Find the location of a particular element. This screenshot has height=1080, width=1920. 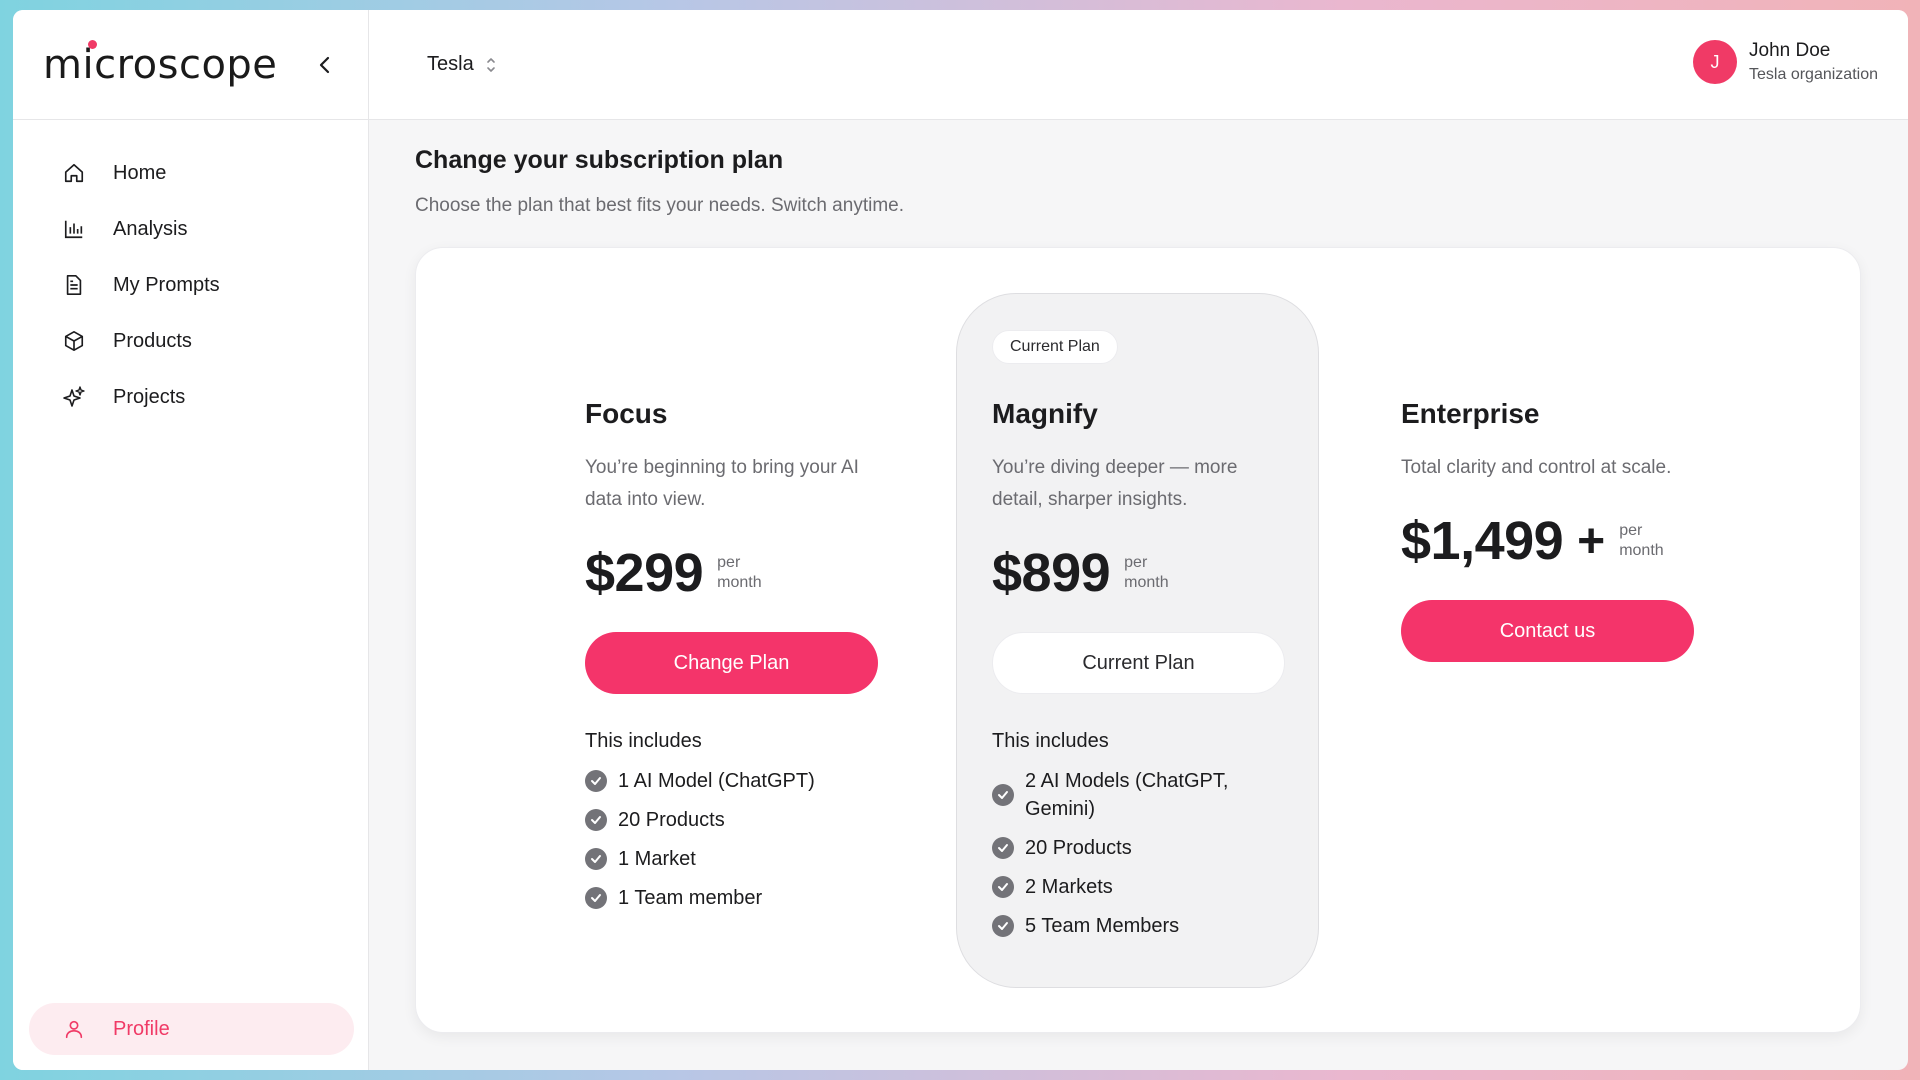

feature-item: 1 Market is located at coordinates (755, 859).